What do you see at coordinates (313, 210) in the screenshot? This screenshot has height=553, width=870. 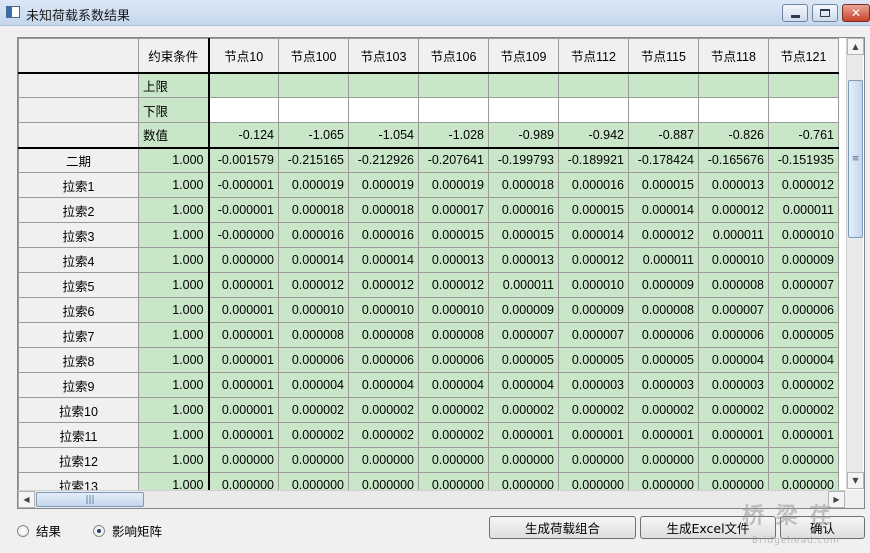 I see `matrix-value-cell: 0.000018` at bounding box center [313, 210].